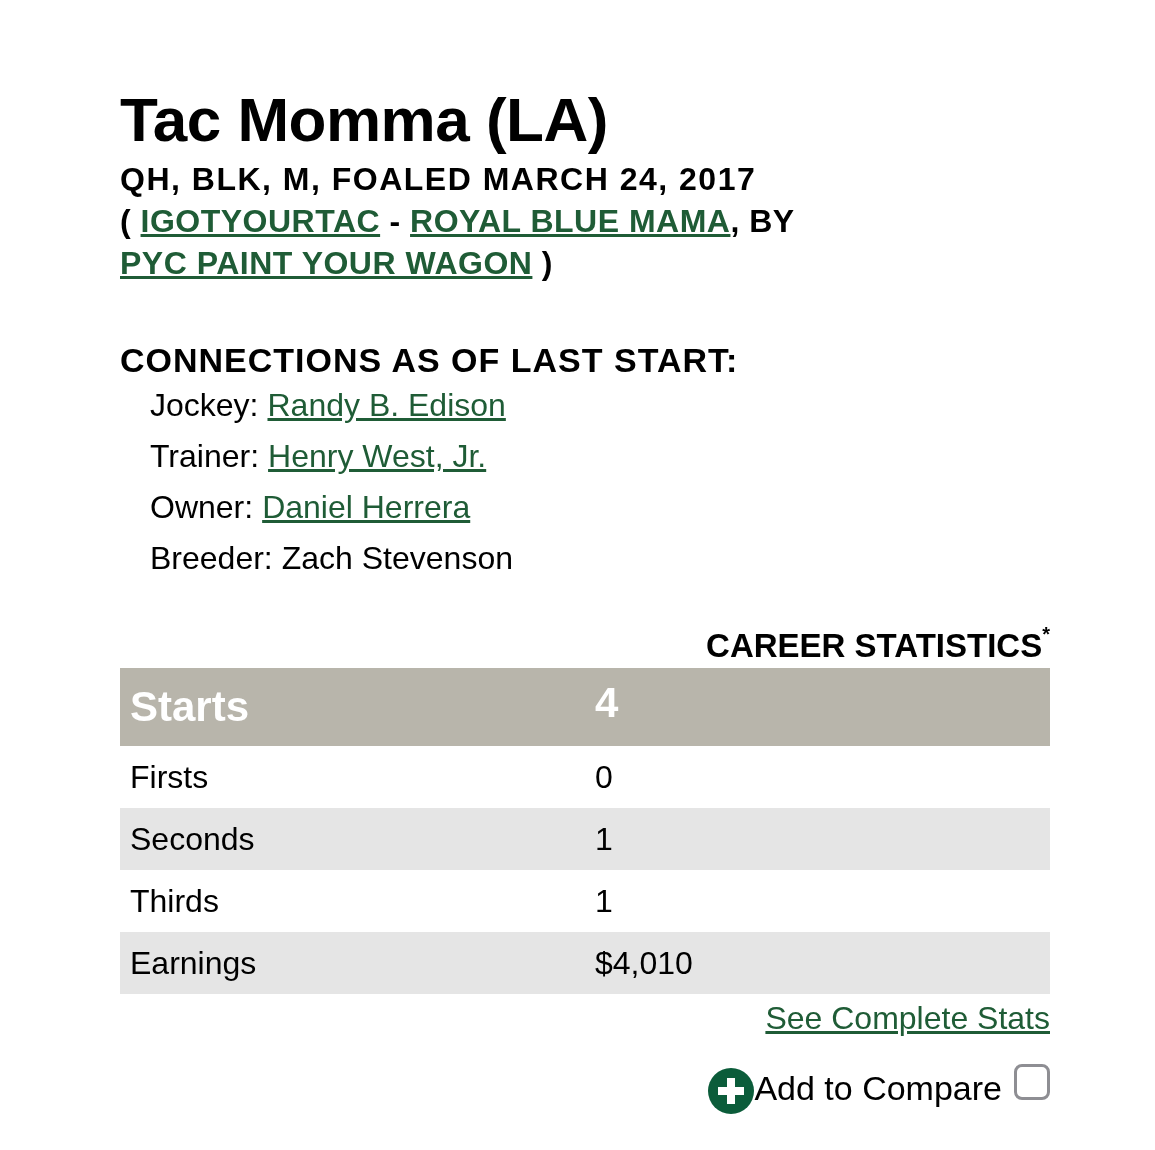  Describe the element at coordinates (878, 1088) in the screenshot. I see `add-to-compare-label: Add to Compare` at that location.